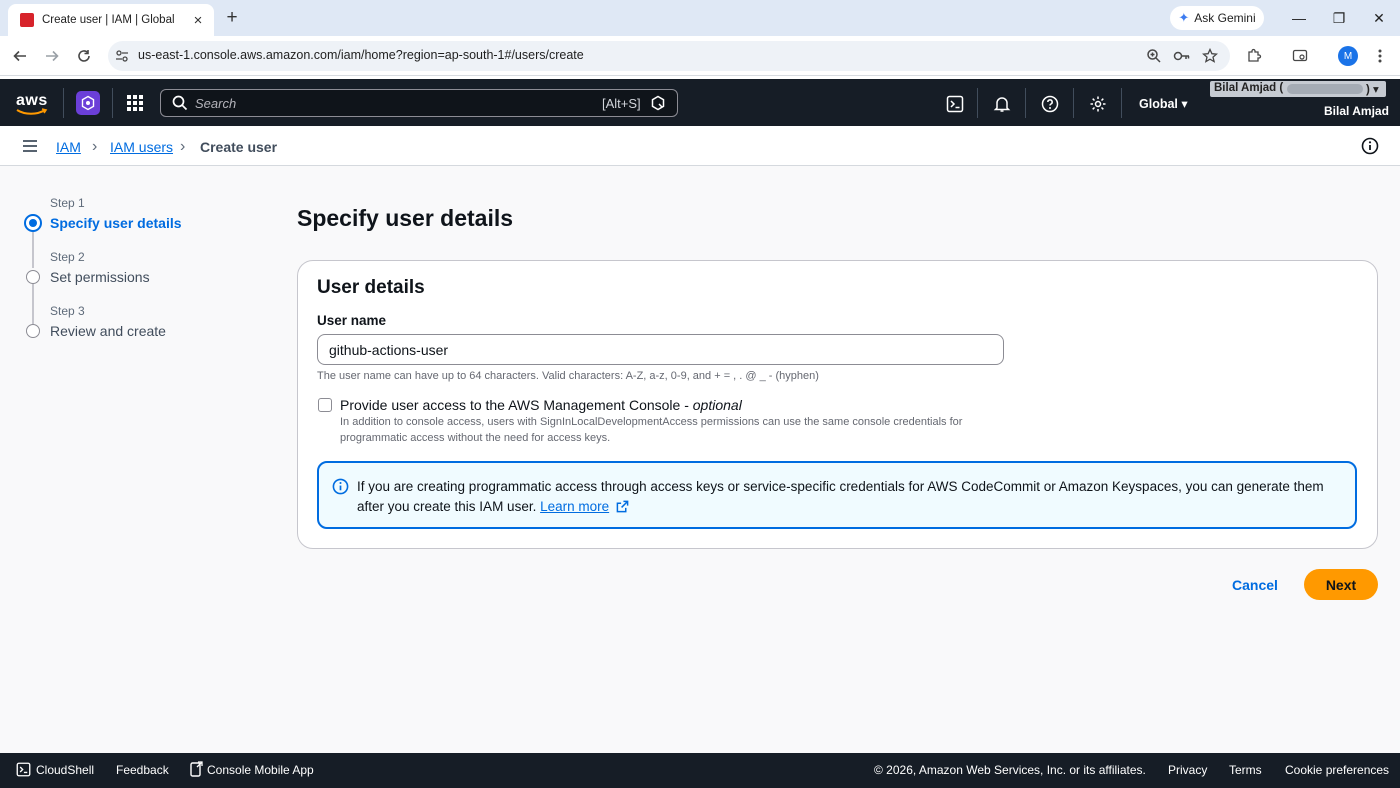 Image resolution: width=1400 pixels, height=788 pixels. I want to click on account-user-menu: Bilal Amjad, so click(1356, 111).